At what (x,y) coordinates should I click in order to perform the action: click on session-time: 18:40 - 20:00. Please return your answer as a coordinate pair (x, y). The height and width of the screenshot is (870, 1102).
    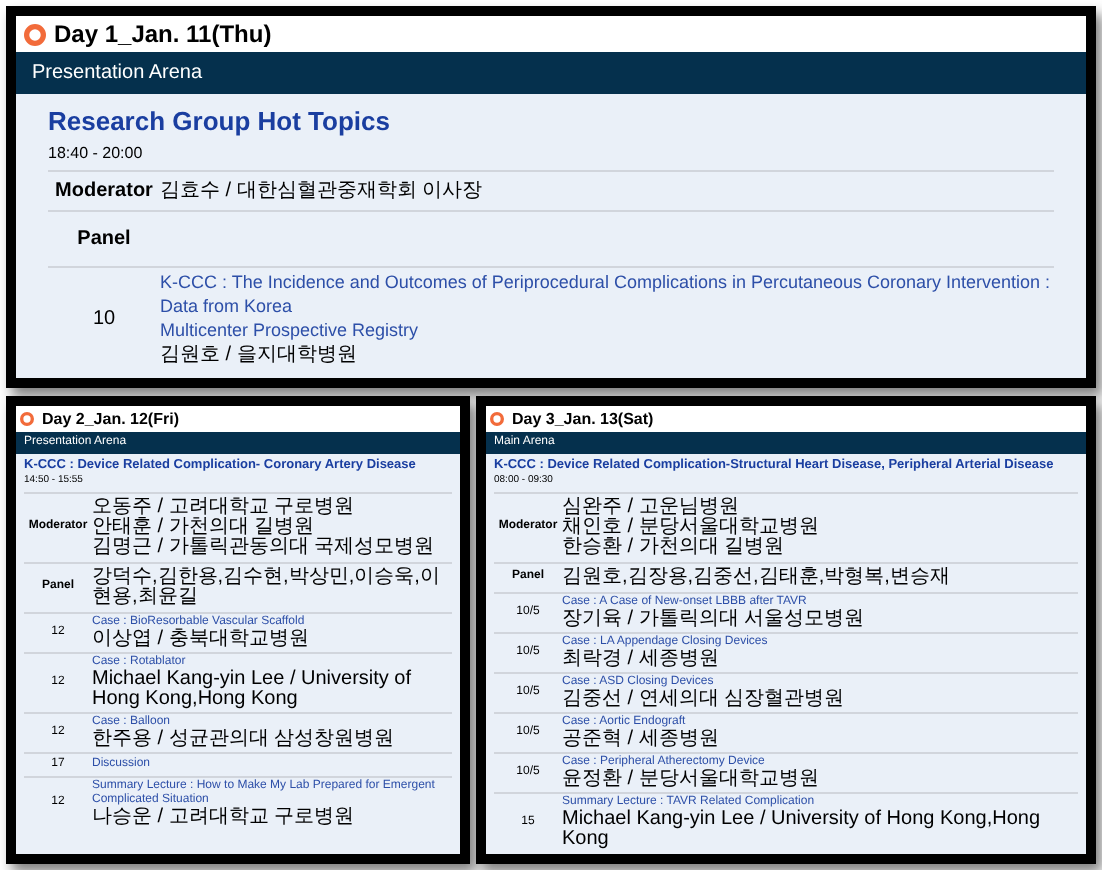
    Looking at the image, I should click on (96, 153).